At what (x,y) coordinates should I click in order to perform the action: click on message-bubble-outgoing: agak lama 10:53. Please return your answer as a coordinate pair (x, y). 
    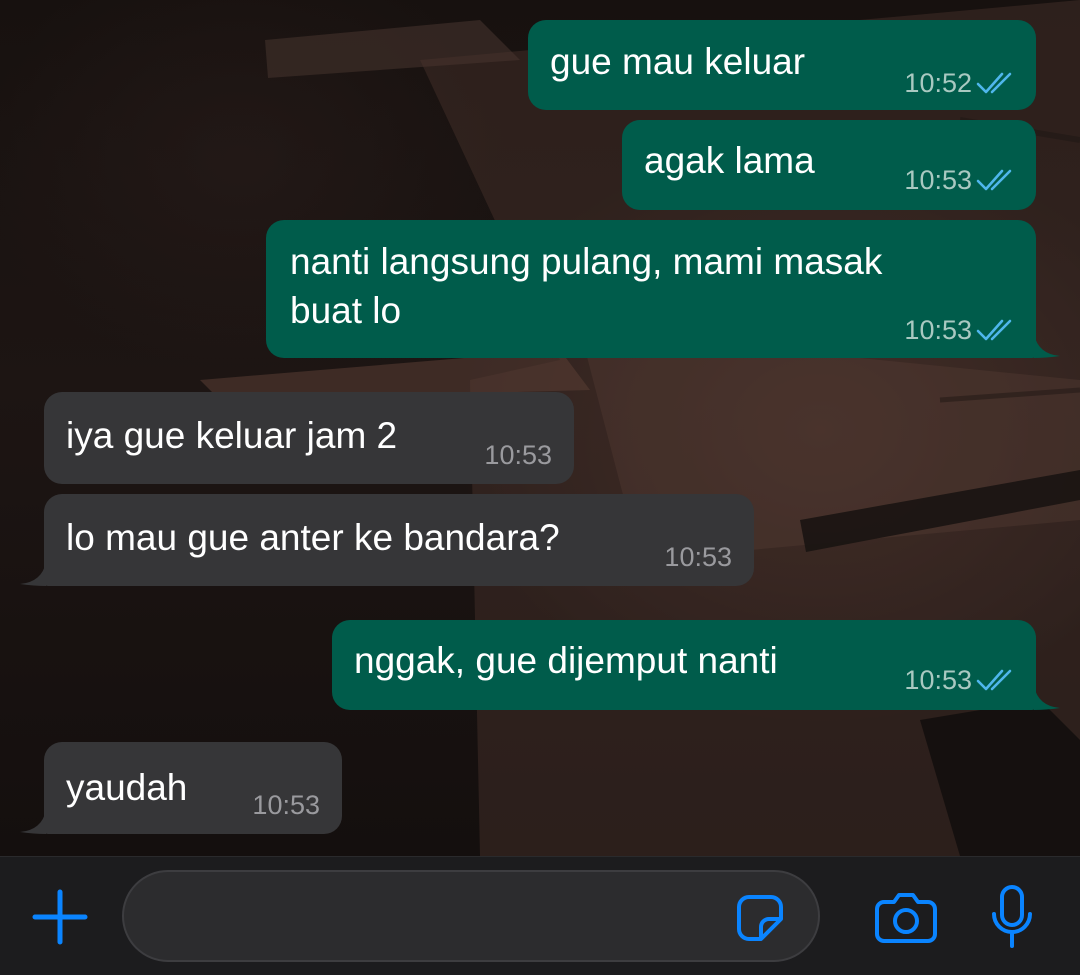
    Looking at the image, I should click on (829, 165).